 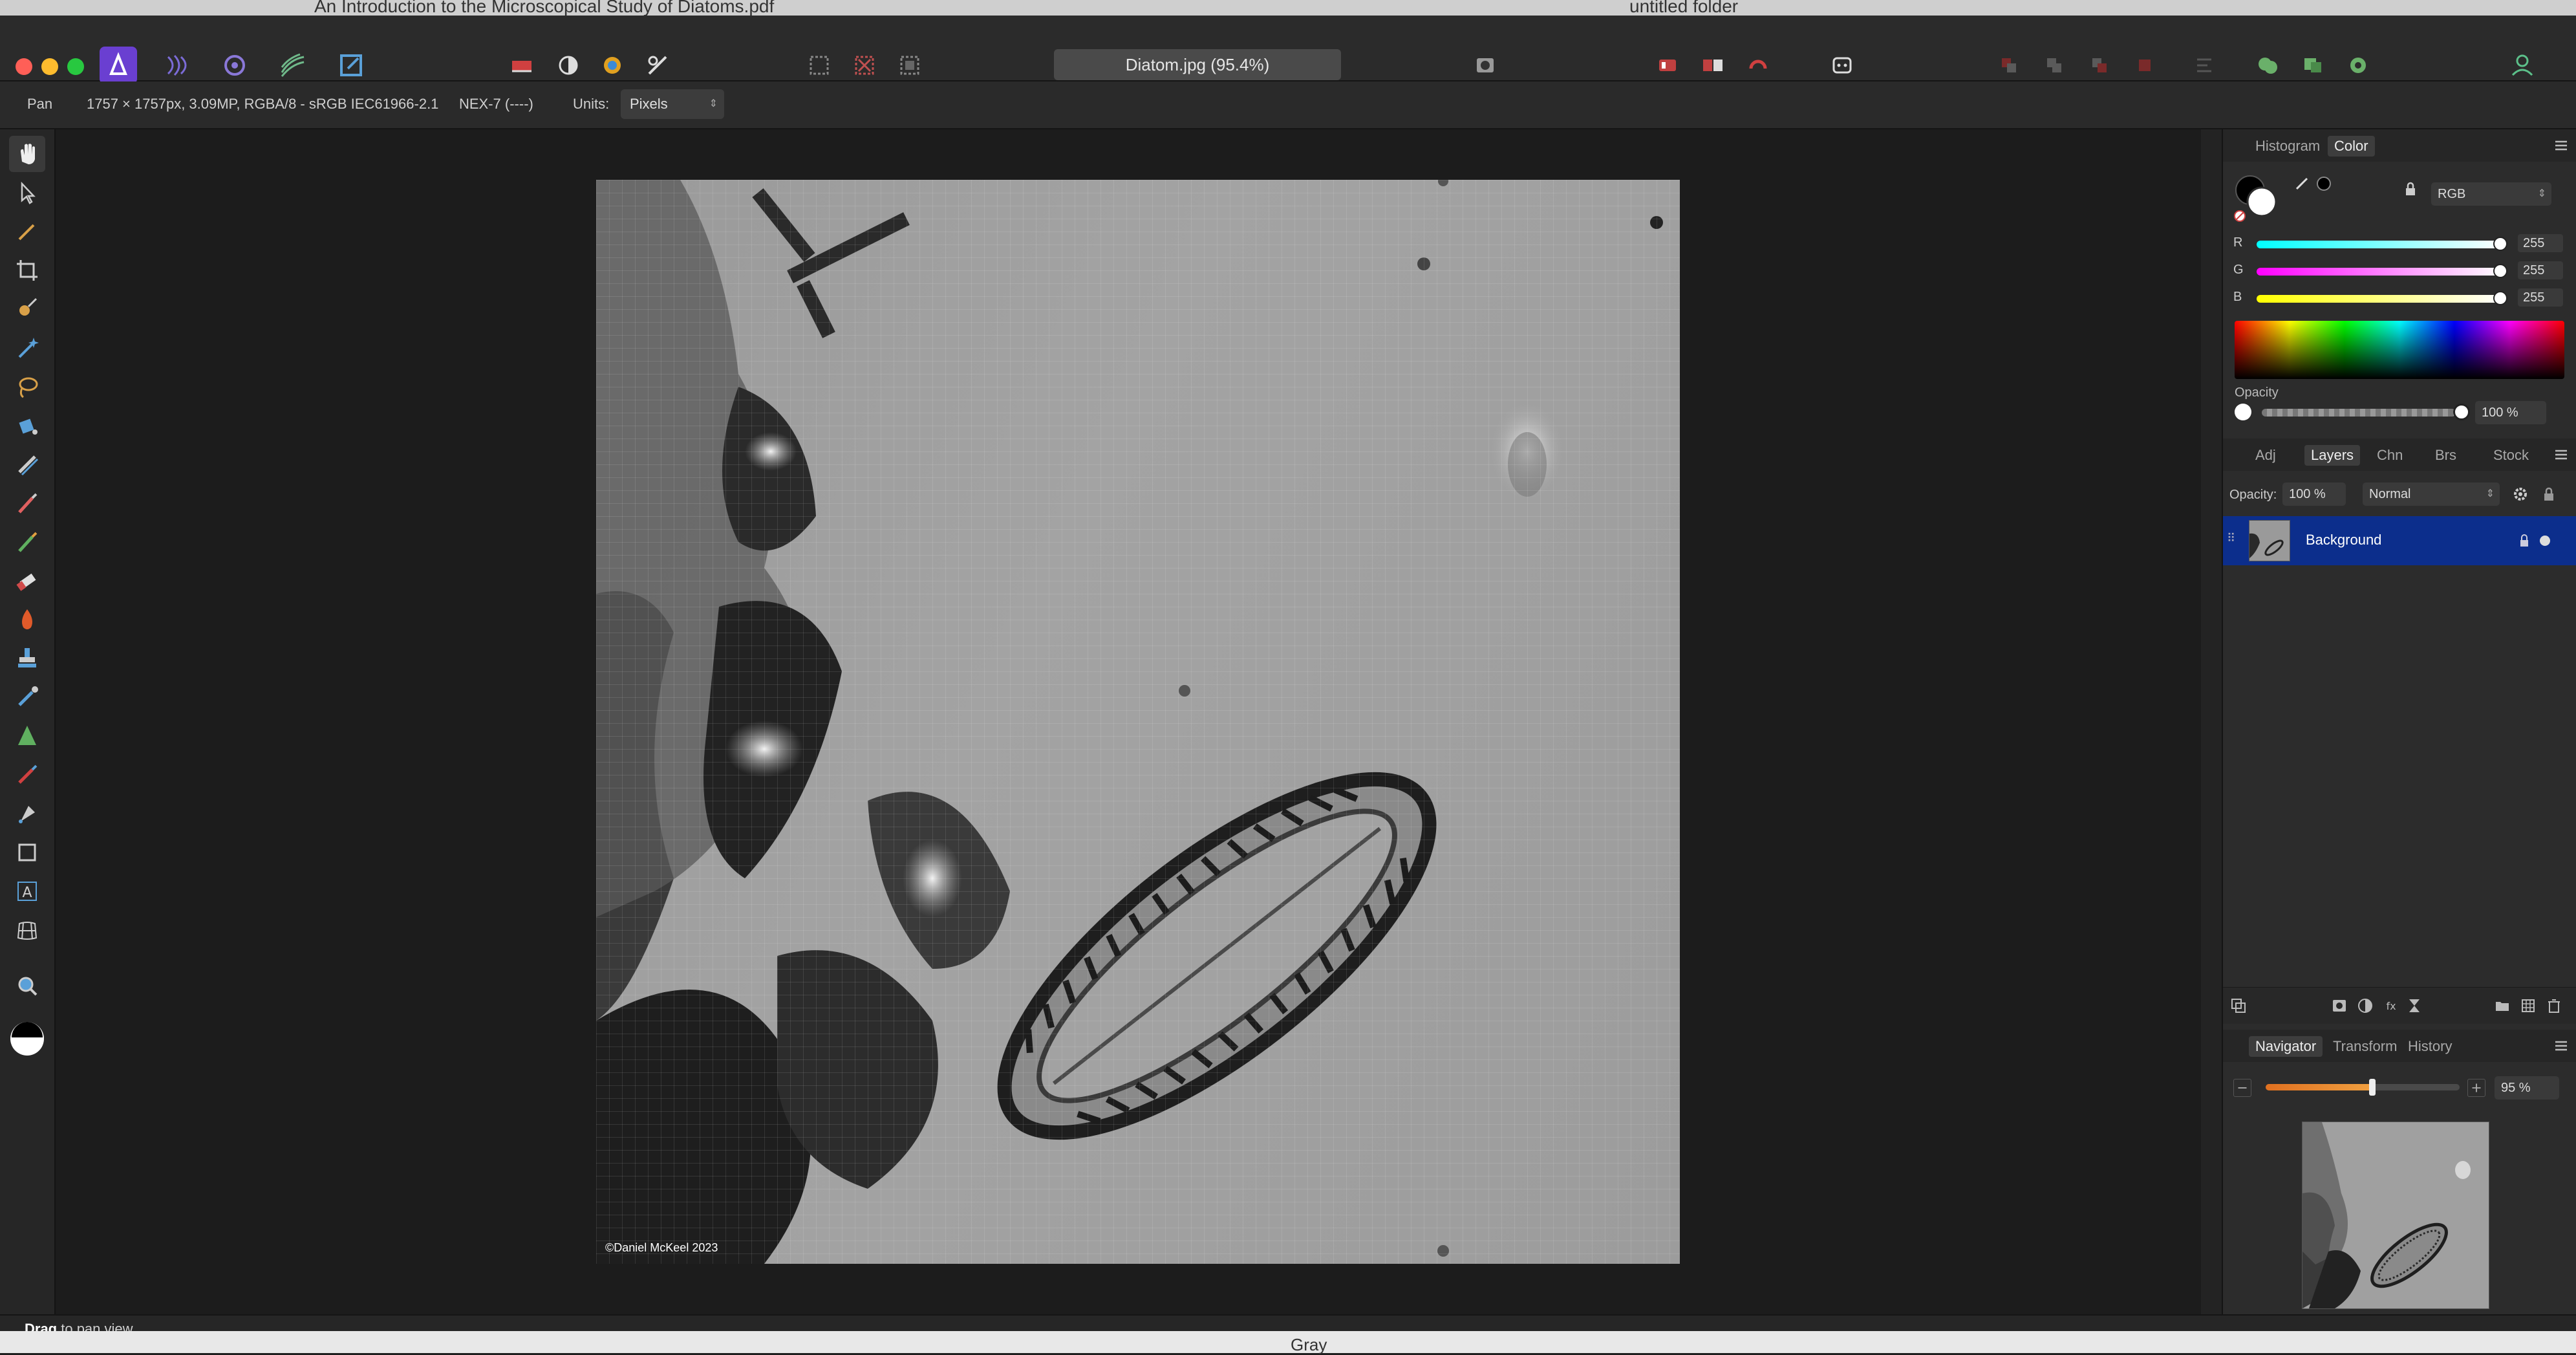 What do you see at coordinates (27, 852) in the screenshot?
I see `rectangle-tool-icon` at bounding box center [27, 852].